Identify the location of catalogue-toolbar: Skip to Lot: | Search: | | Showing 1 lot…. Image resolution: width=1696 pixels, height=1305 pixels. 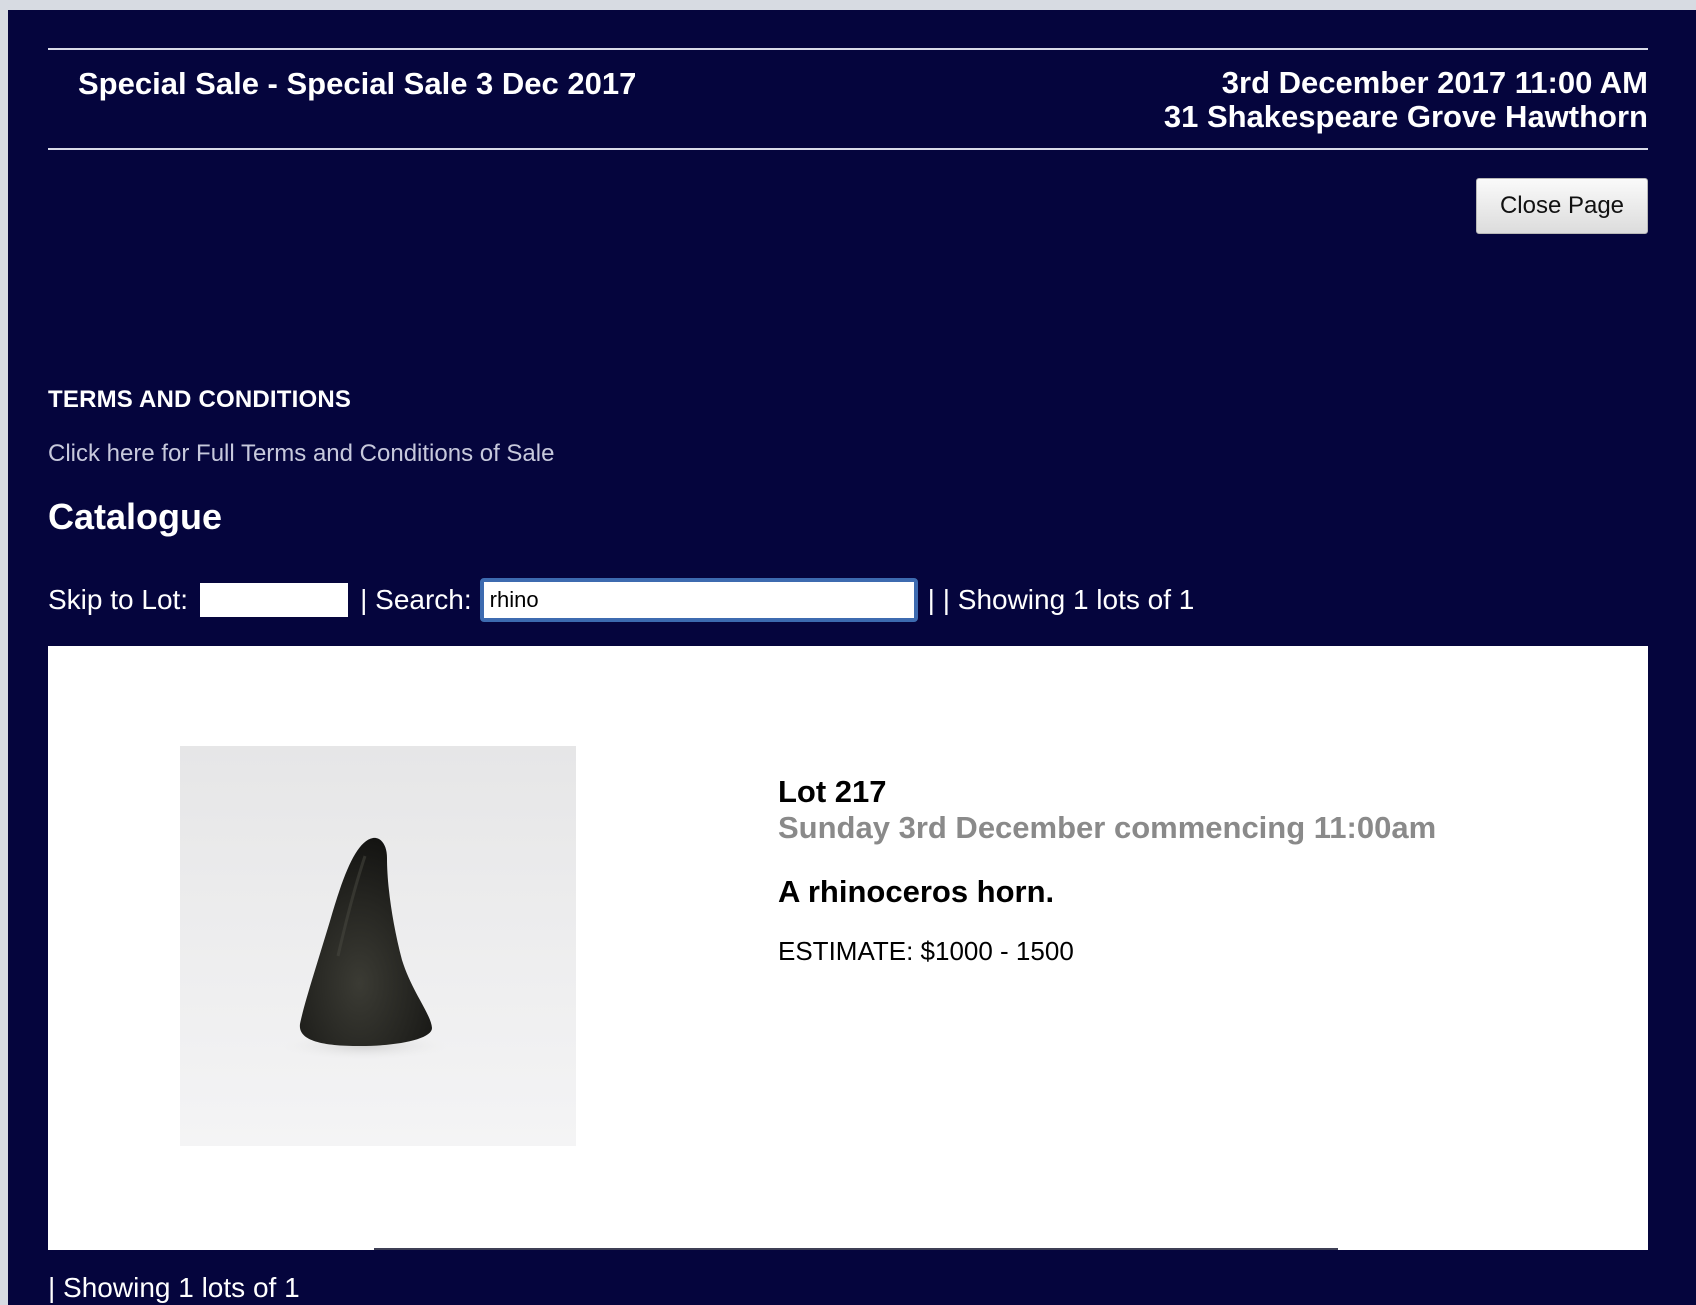
(621, 600).